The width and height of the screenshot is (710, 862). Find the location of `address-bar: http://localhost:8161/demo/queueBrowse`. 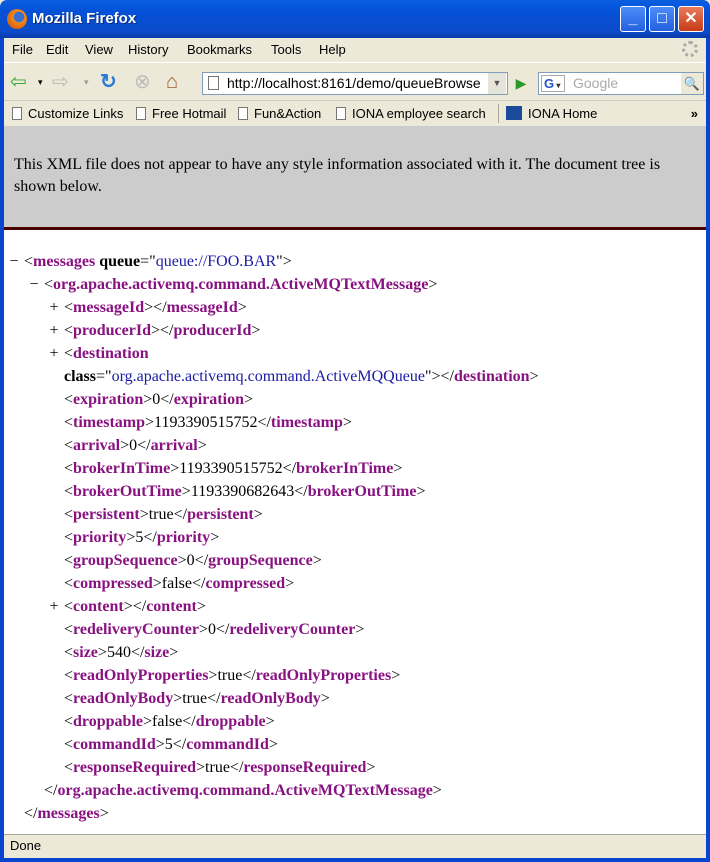

address-bar: http://localhost:8161/demo/queueBrowse is located at coordinates (355, 83).